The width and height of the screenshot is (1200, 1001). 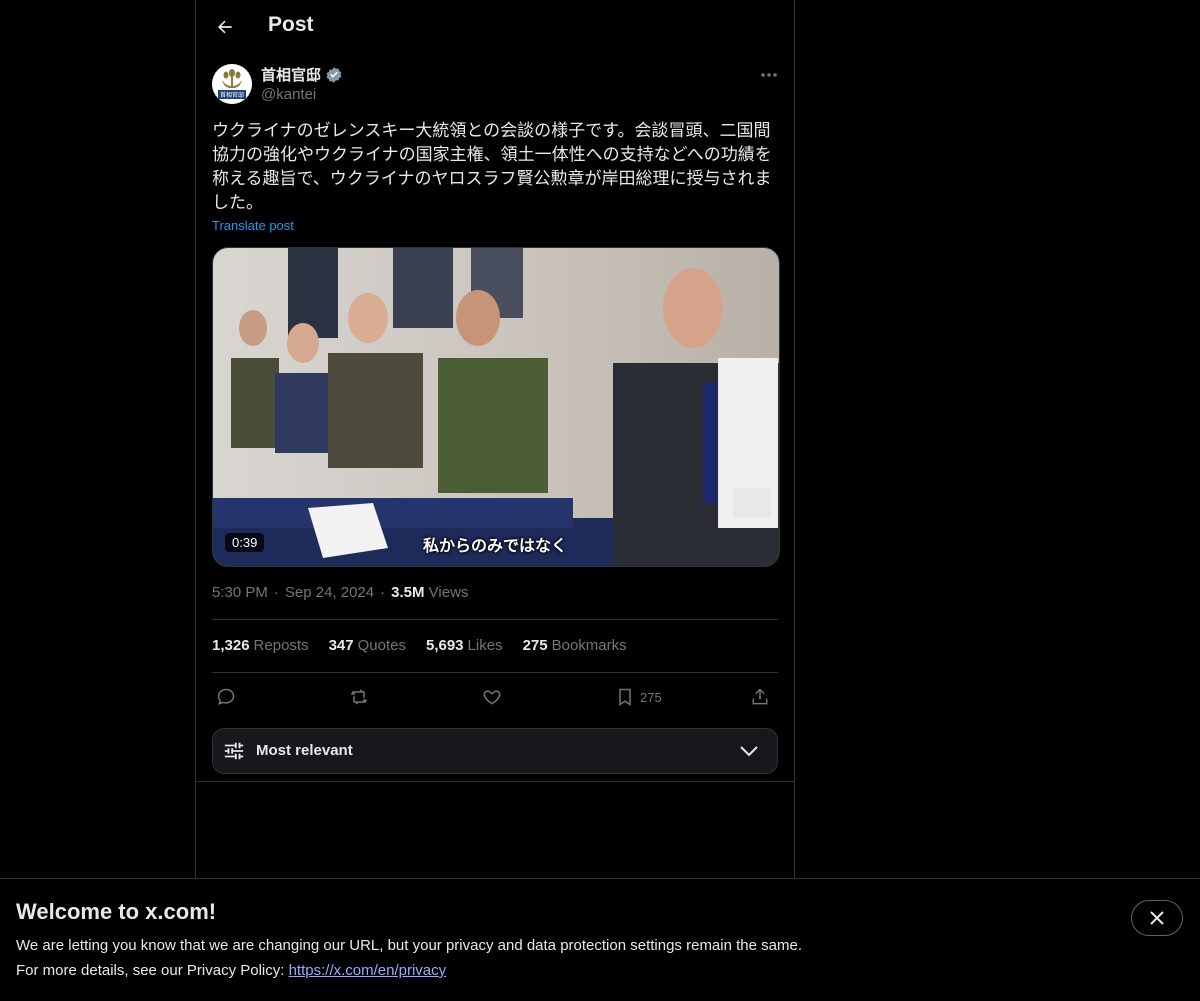 What do you see at coordinates (260, 645) in the screenshot?
I see `reposts-stat: 1,326 Reposts` at bounding box center [260, 645].